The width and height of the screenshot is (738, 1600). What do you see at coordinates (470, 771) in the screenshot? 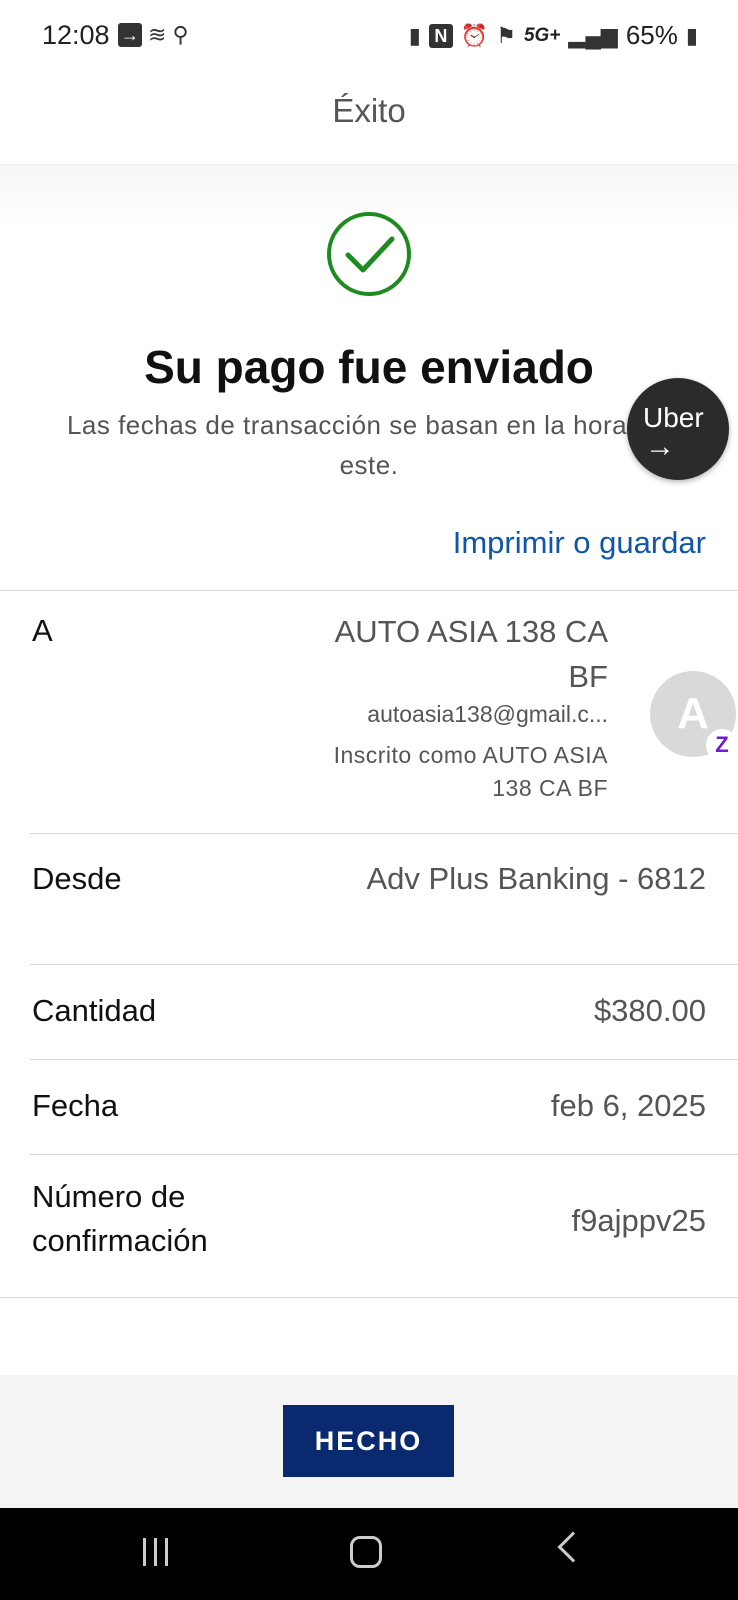
I see `recipient-enrolled-as: Inscrito como AUTO ASIA 138 CA BF` at bounding box center [470, 771].